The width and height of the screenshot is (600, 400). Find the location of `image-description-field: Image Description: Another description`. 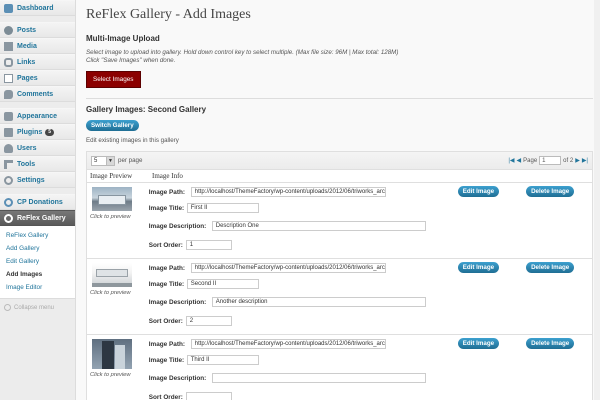

image-description-field: Image Description: Another description is located at coordinates (287, 302).